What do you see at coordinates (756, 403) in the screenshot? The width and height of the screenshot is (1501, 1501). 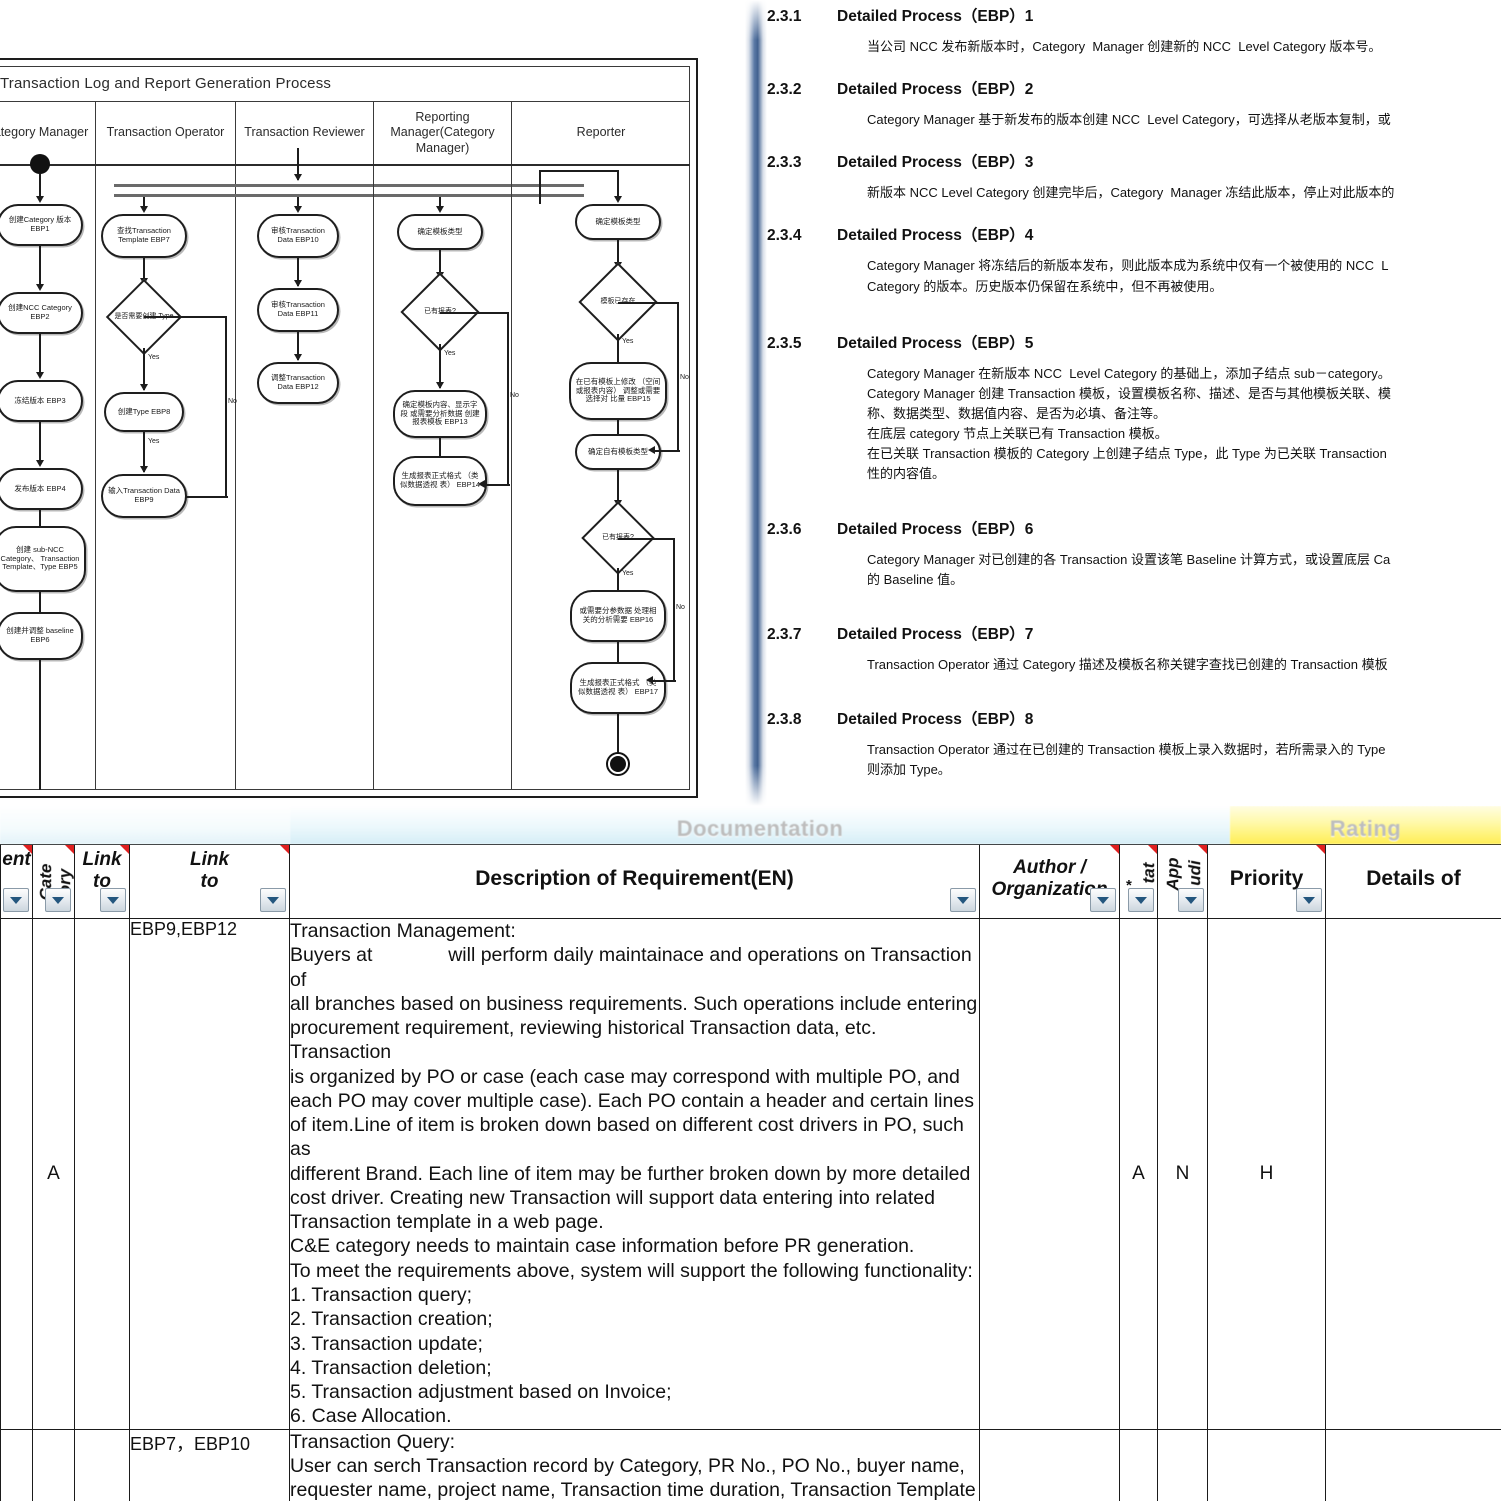 I see `blue-vertical-divider` at bounding box center [756, 403].